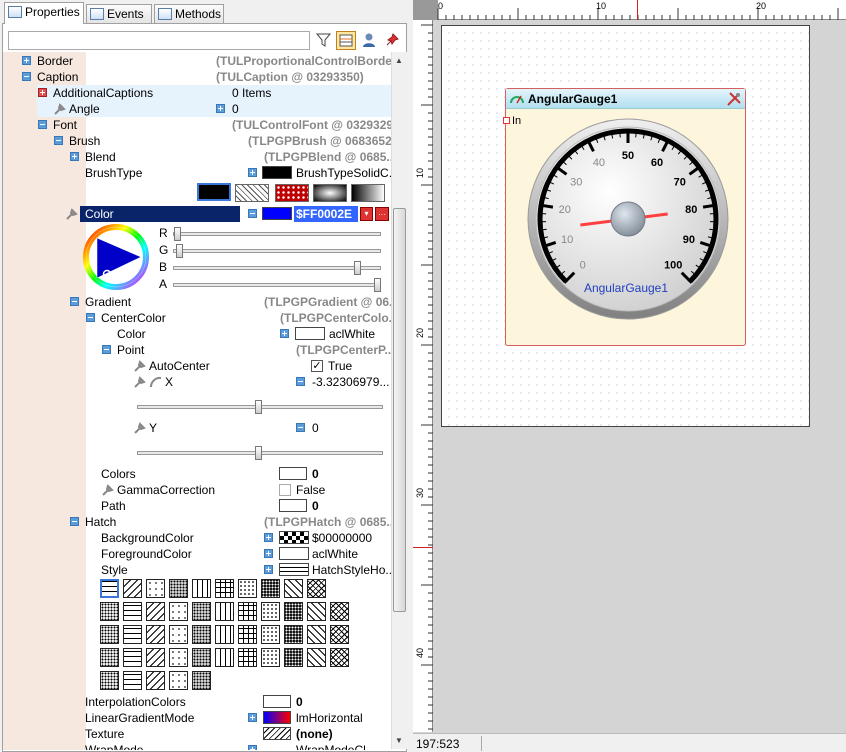 This screenshot has height=752, width=846. Describe the element at coordinates (317, 366) in the screenshot. I see `auto-center-checkbox: ✓` at that location.